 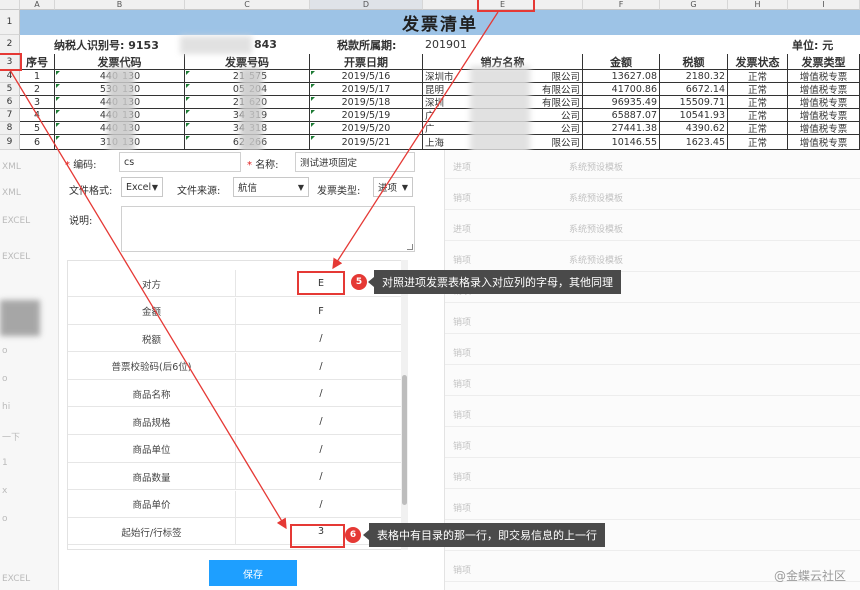 I want to click on step5-callout: 对照进项发票表格录入对应列的字母，其他同理, so click(x=494, y=282).